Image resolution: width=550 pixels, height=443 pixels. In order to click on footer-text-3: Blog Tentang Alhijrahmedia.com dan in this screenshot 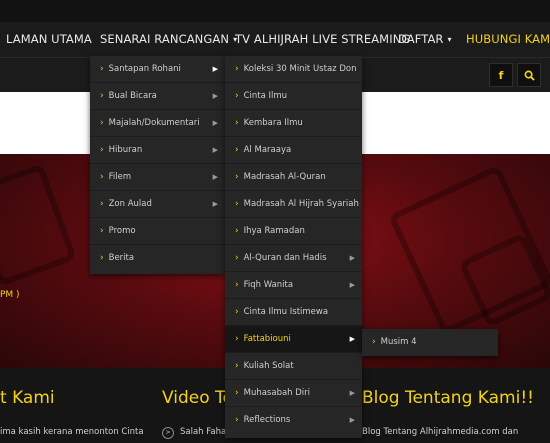, I will do `click(440, 432)`.